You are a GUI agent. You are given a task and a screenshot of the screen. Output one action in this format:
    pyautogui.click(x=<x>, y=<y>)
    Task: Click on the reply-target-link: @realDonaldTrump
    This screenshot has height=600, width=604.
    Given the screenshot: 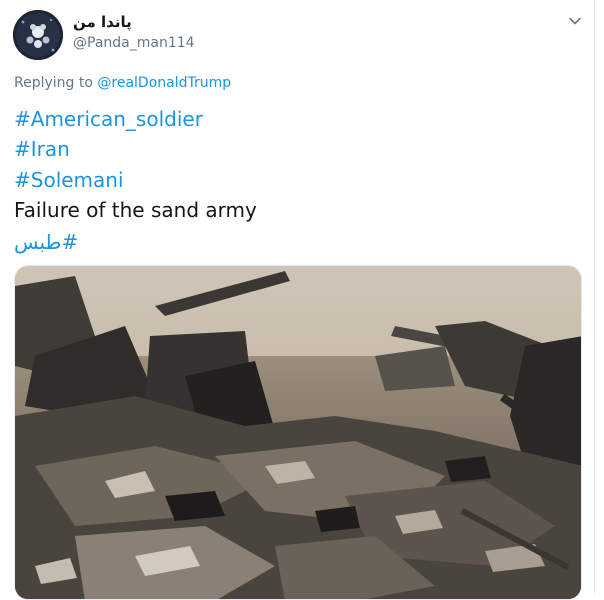 What is the action you would take?
    pyautogui.click(x=164, y=83)
    